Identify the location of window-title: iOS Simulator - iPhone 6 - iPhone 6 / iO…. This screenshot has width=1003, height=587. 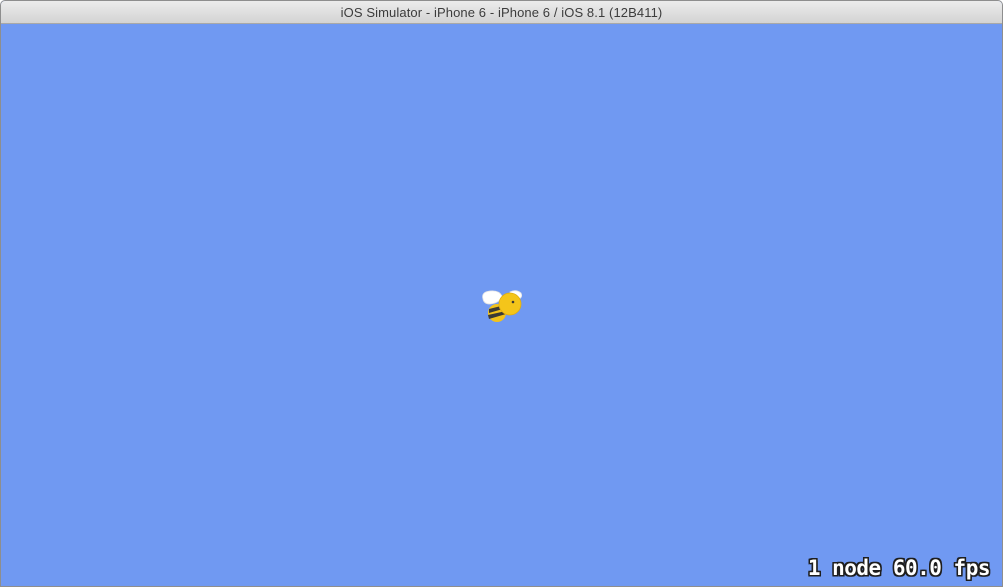
(501, 12).